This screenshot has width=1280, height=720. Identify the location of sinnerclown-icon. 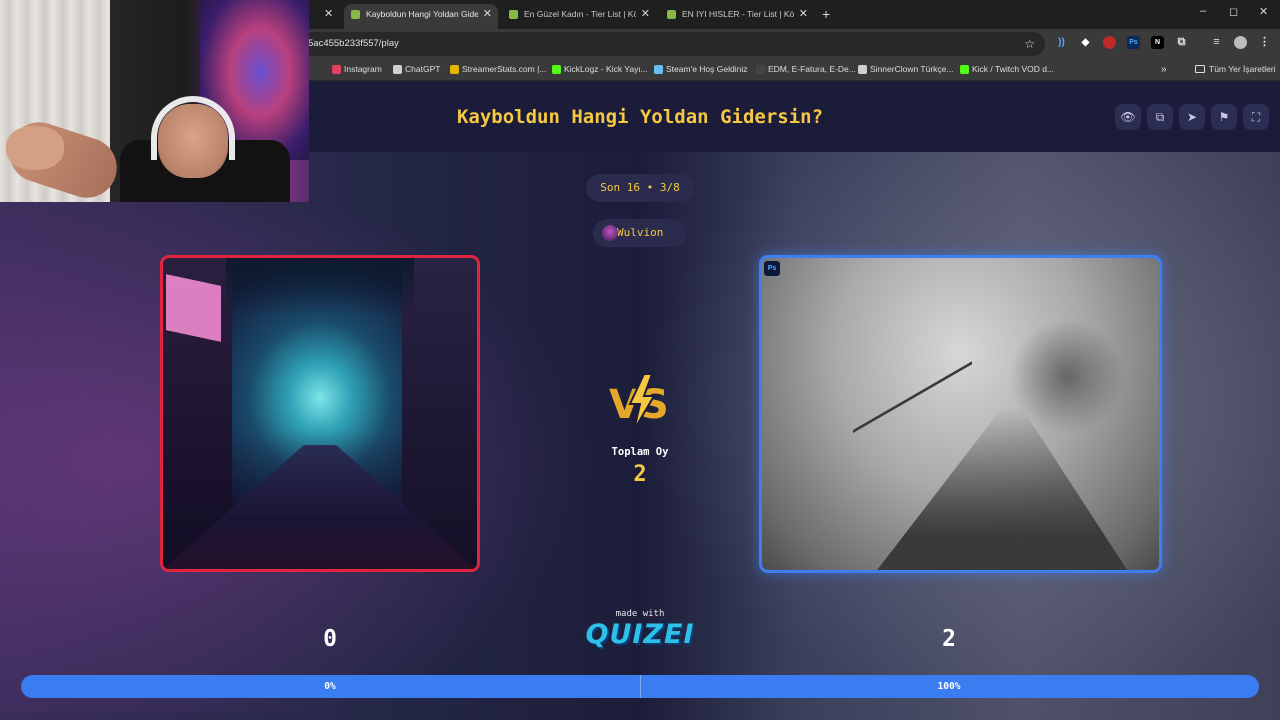
(862, 69).